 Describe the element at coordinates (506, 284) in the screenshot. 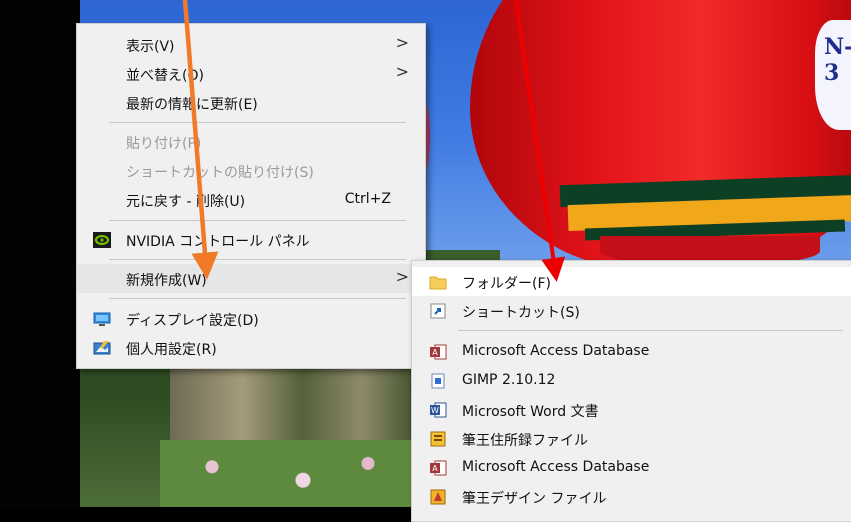

I see `submenu-item-label: フォルダー(F)` at that location.